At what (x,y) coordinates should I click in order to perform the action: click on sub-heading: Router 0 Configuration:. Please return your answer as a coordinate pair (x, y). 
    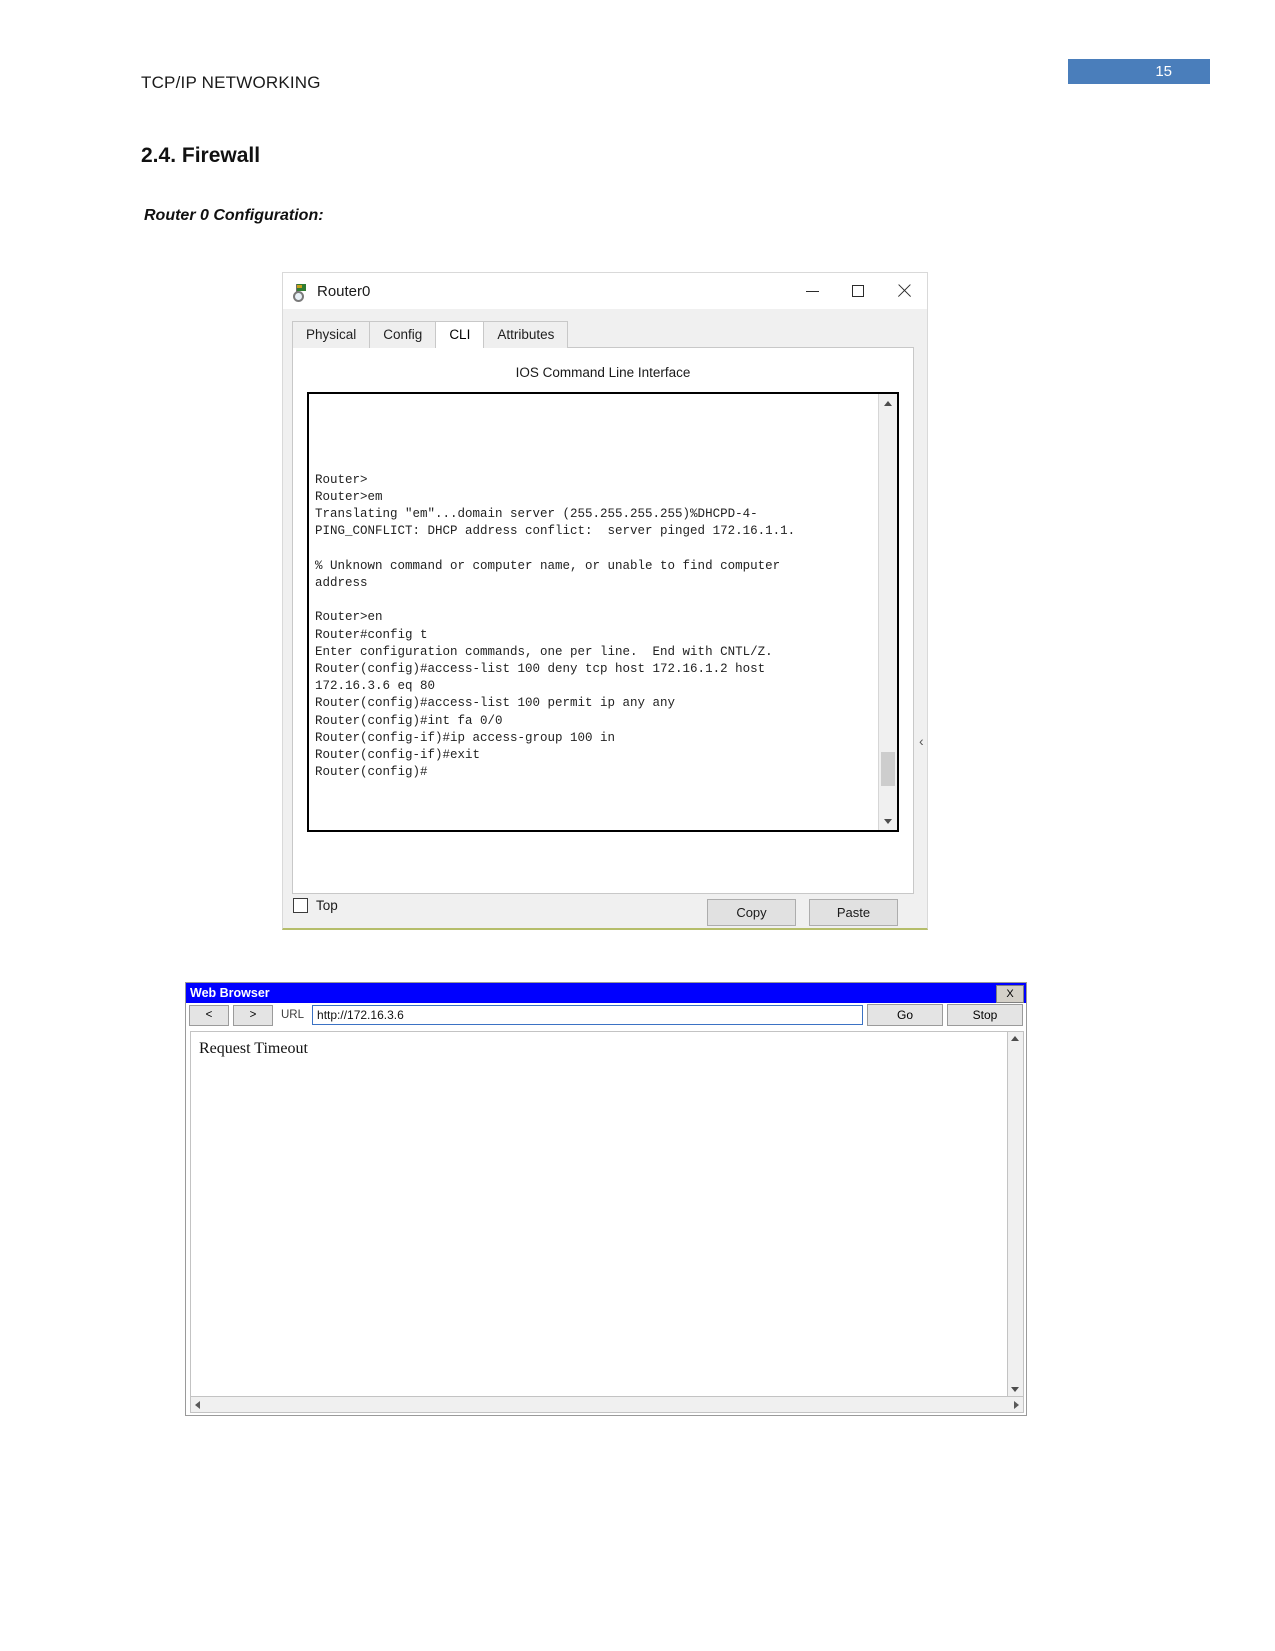
    Looking at the image, I should click on (234, 215).